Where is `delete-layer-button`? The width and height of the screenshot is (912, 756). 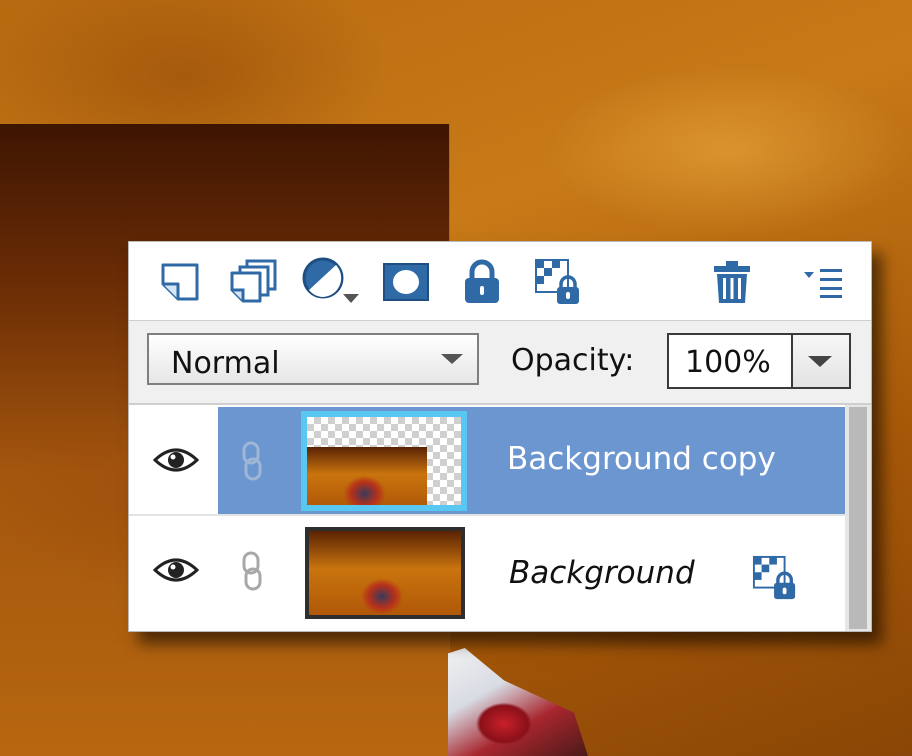
delete-layer-button is located at coordinates (732, 282).